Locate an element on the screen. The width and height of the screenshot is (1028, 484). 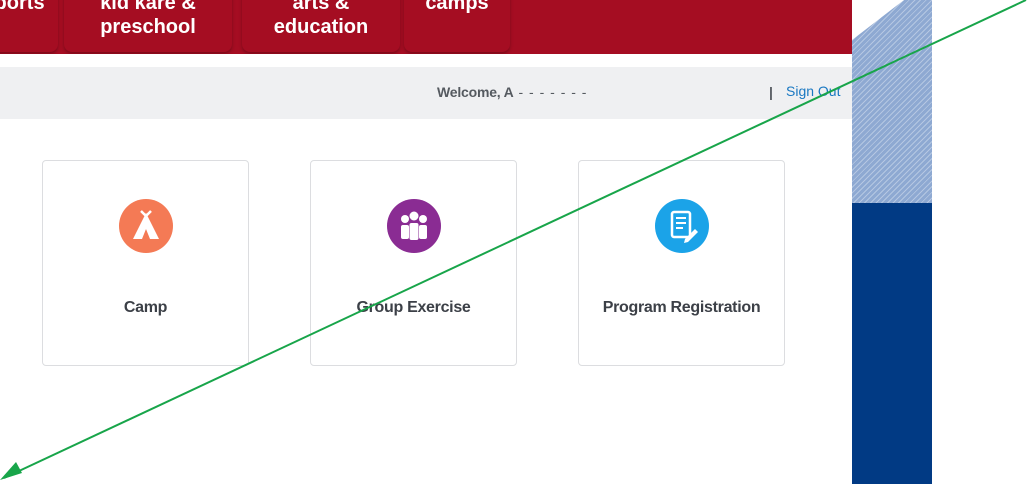
tent-icon is located at coordinates (146, 226).